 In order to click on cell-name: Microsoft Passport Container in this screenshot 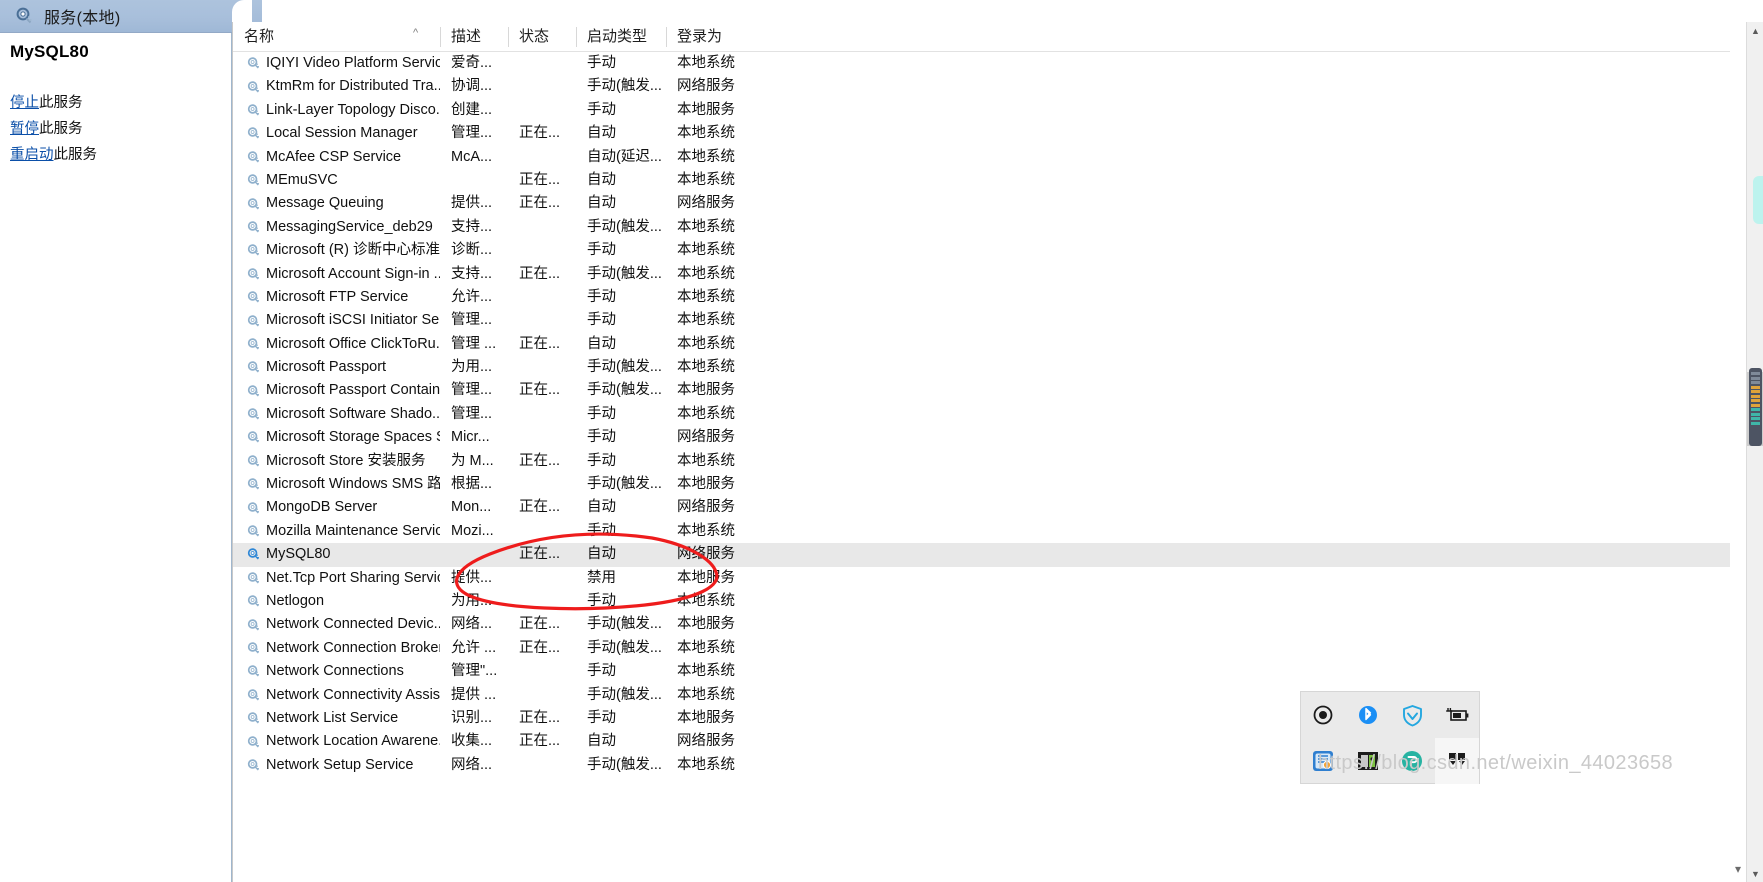, I will do `click(336, 390)`.